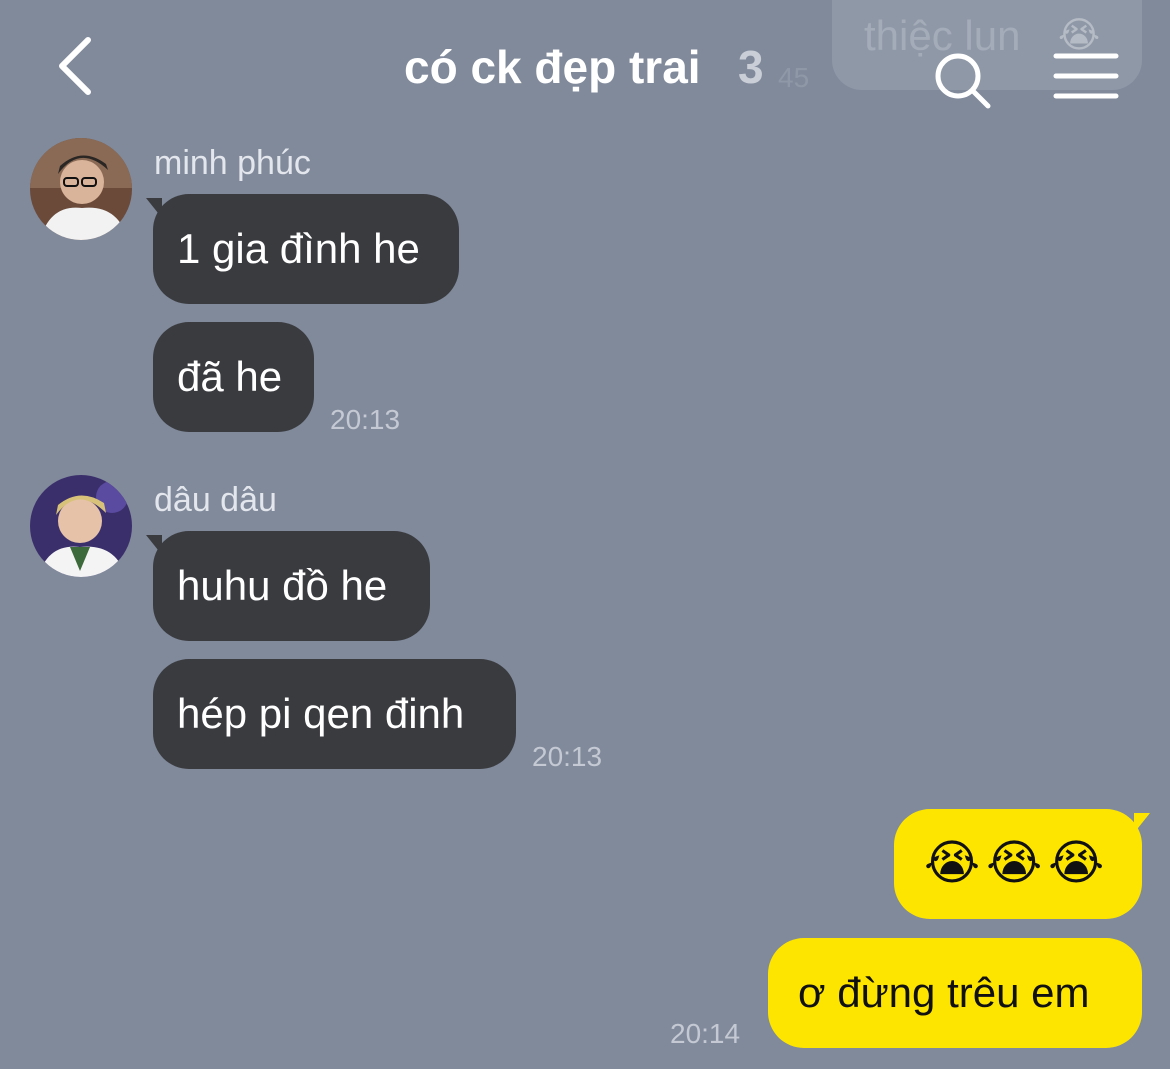 The width and height of the screenshot is (1170, 1069). I want to click on message-bubble: huhu đồ he, so click(291, 586).